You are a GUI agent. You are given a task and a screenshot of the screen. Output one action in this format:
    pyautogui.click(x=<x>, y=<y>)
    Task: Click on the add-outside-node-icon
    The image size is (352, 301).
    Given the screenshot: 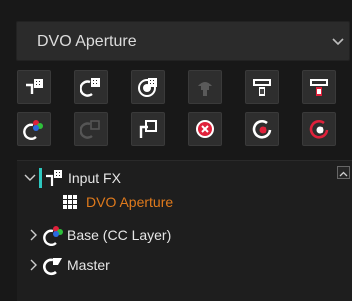 What is the action you would take?
    pyautogui.click(x=148, y=129)
    